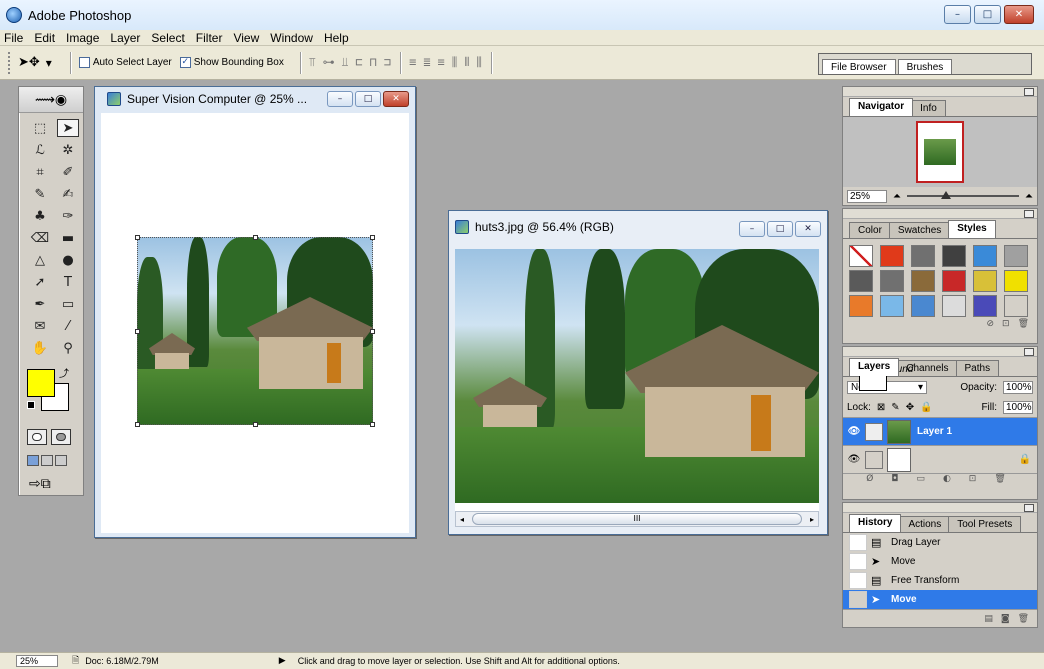 The width and height of the screenshot is (1044, 669). What do you see at coordinates (957, 14) in the screenshot?
I see `minimize-button: –` at bounding box center [957, 14].